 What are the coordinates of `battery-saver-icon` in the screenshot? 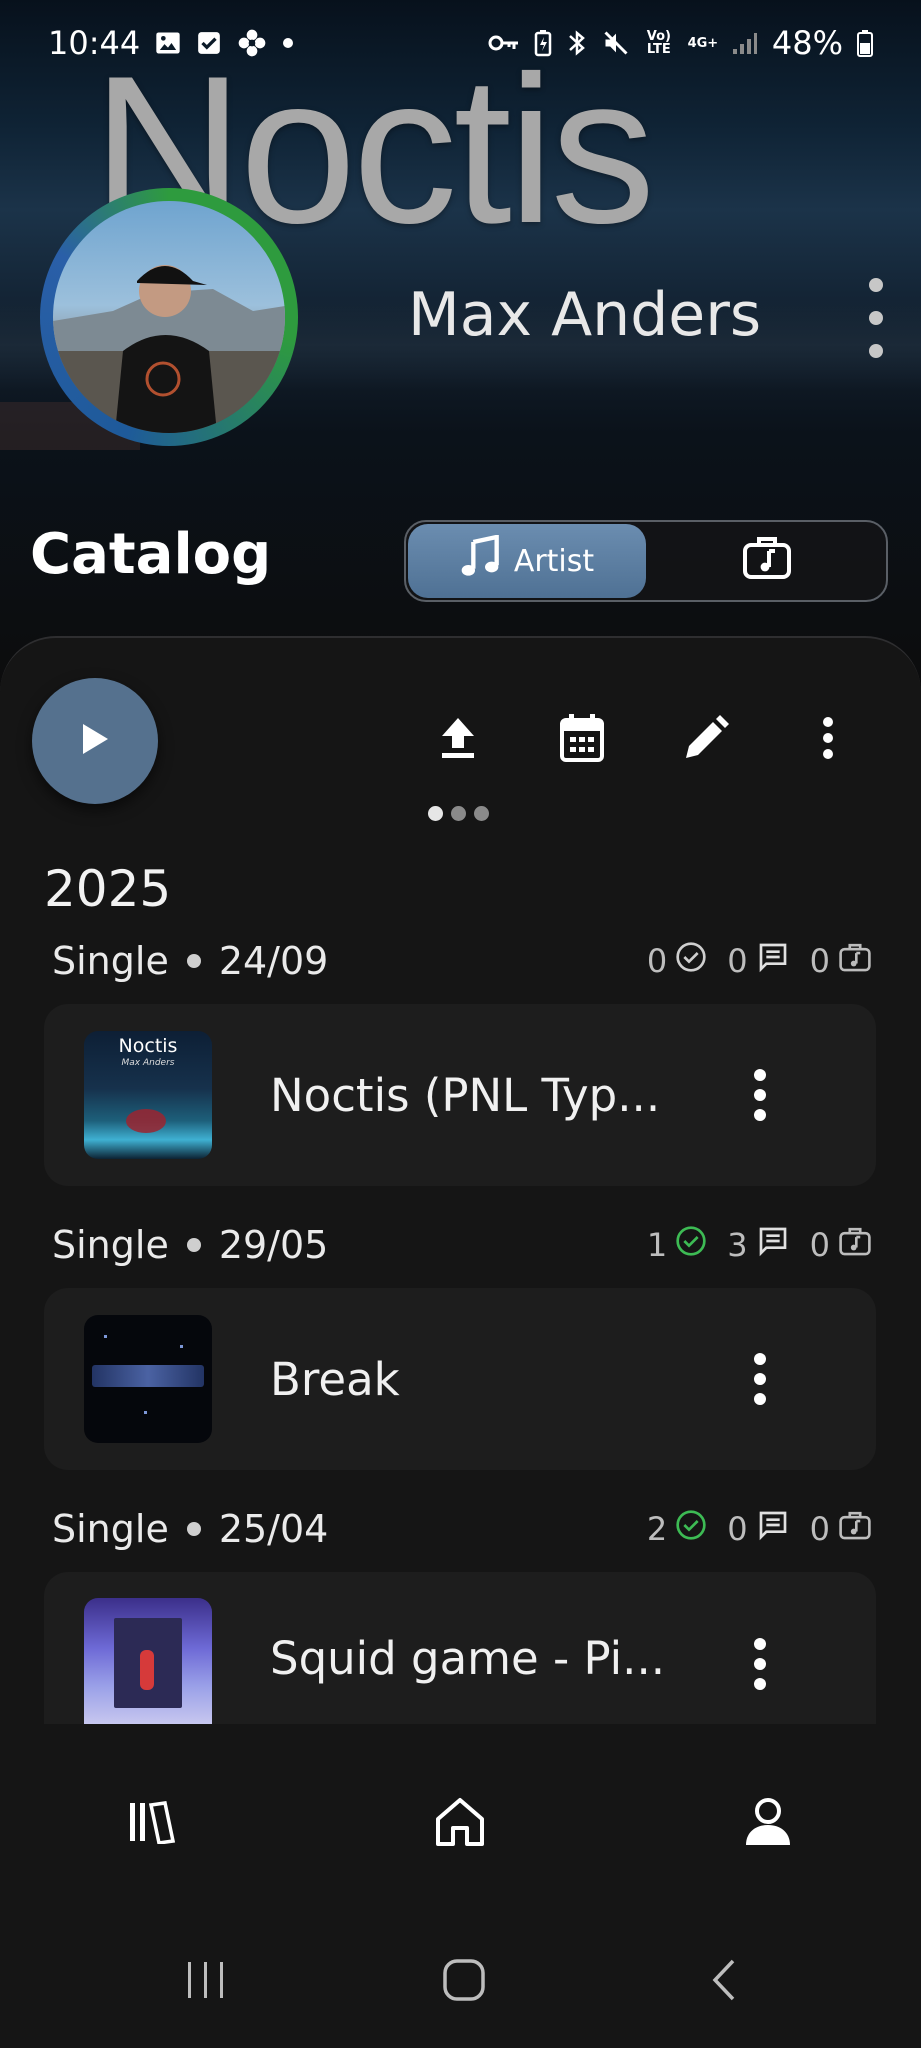 It's located at (543, 43).